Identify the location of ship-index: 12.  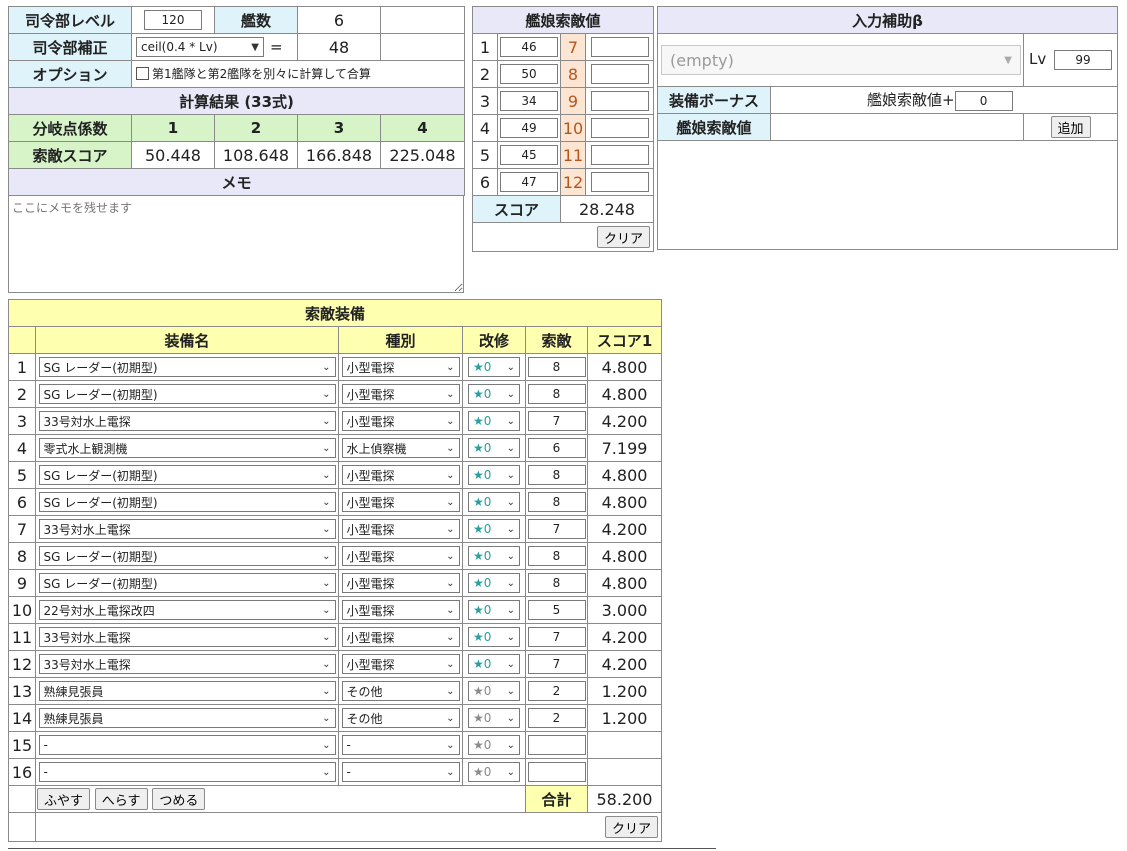
(573, 182).